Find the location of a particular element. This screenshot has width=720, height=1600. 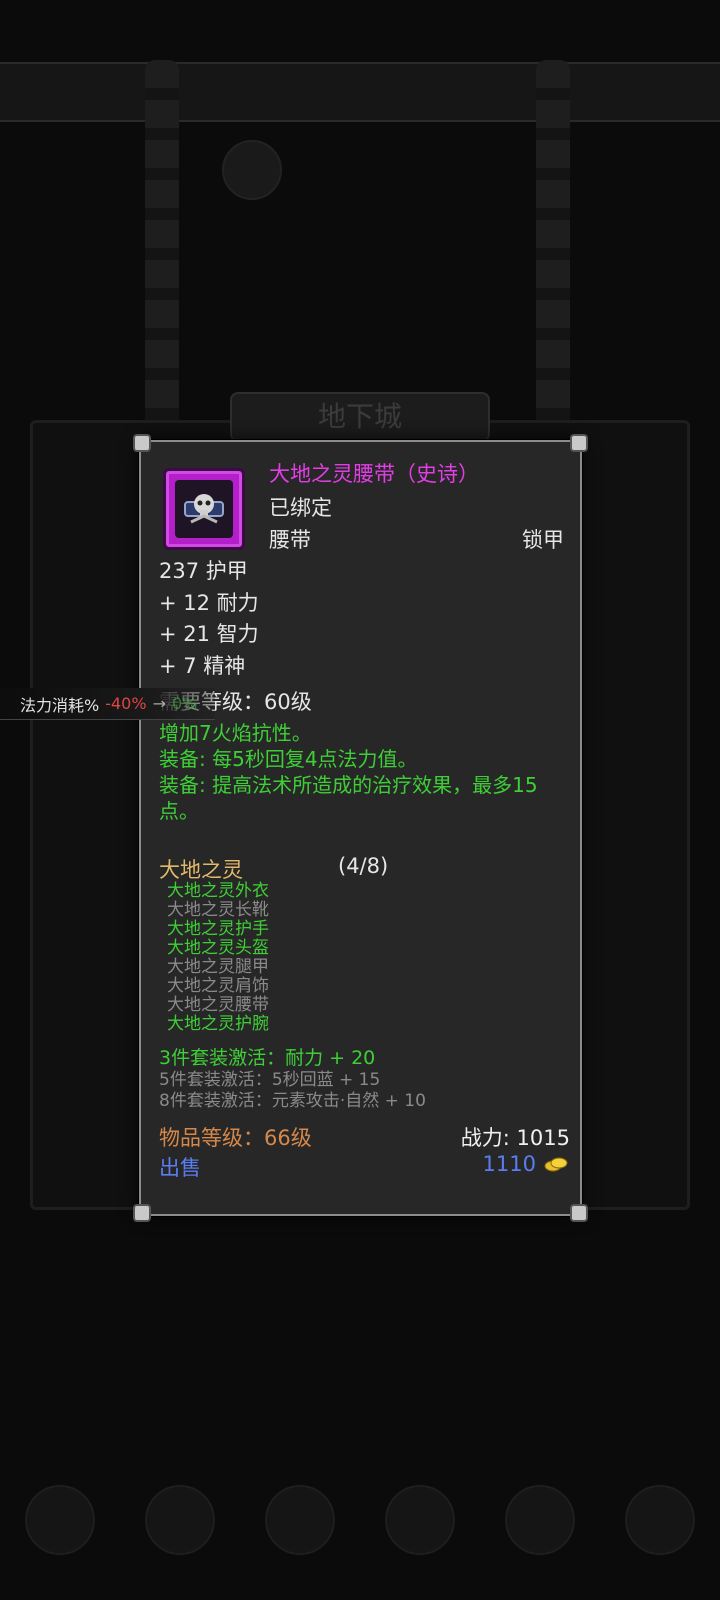

set-bonus-item: 3件套装激活：耐力 + 20 is located at coordinates (267, 1058).